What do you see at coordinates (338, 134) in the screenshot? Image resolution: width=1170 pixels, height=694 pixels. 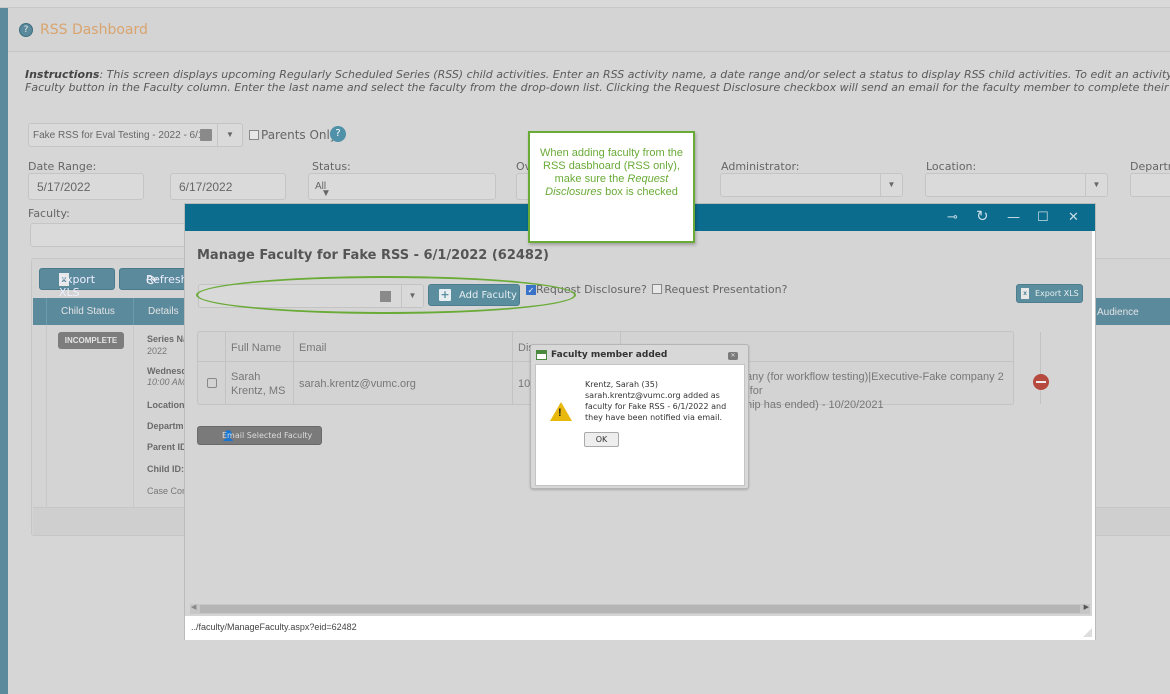 I see `help-icon: ?` at bounding box center [338, 134].